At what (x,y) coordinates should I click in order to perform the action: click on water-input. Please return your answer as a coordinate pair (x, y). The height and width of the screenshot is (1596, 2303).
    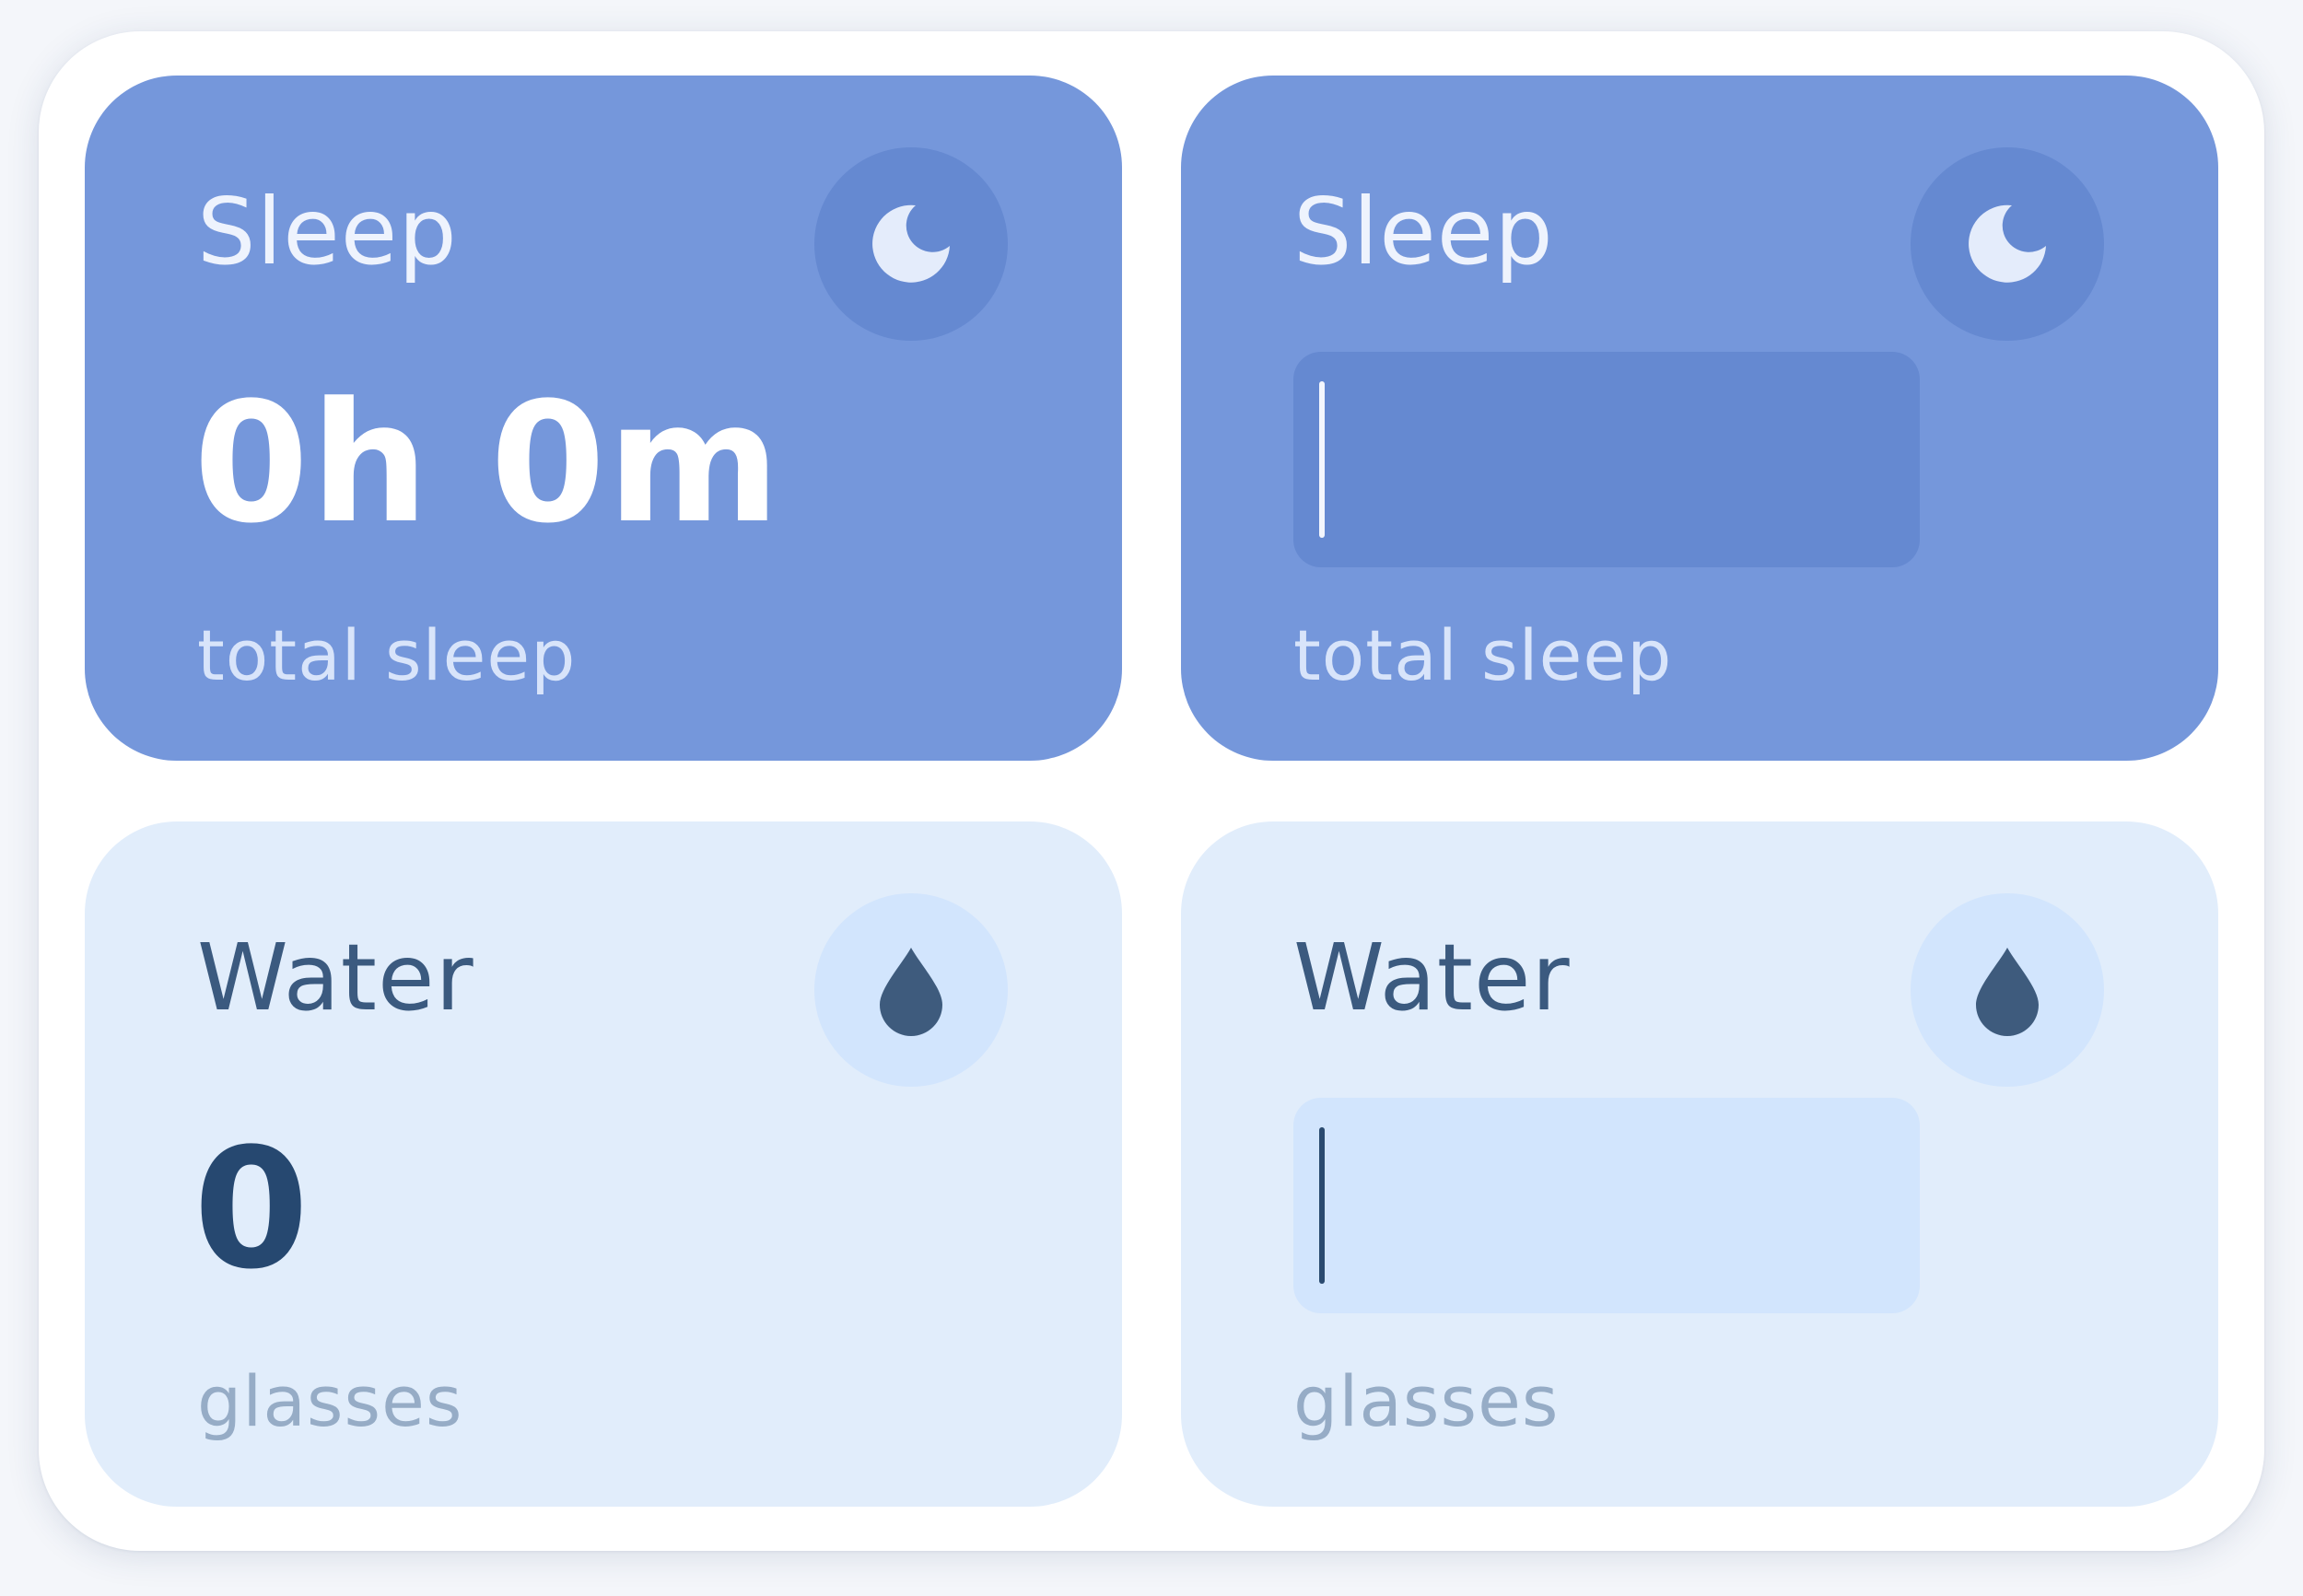
    Looking at the image, I should click on (1607, 1206).